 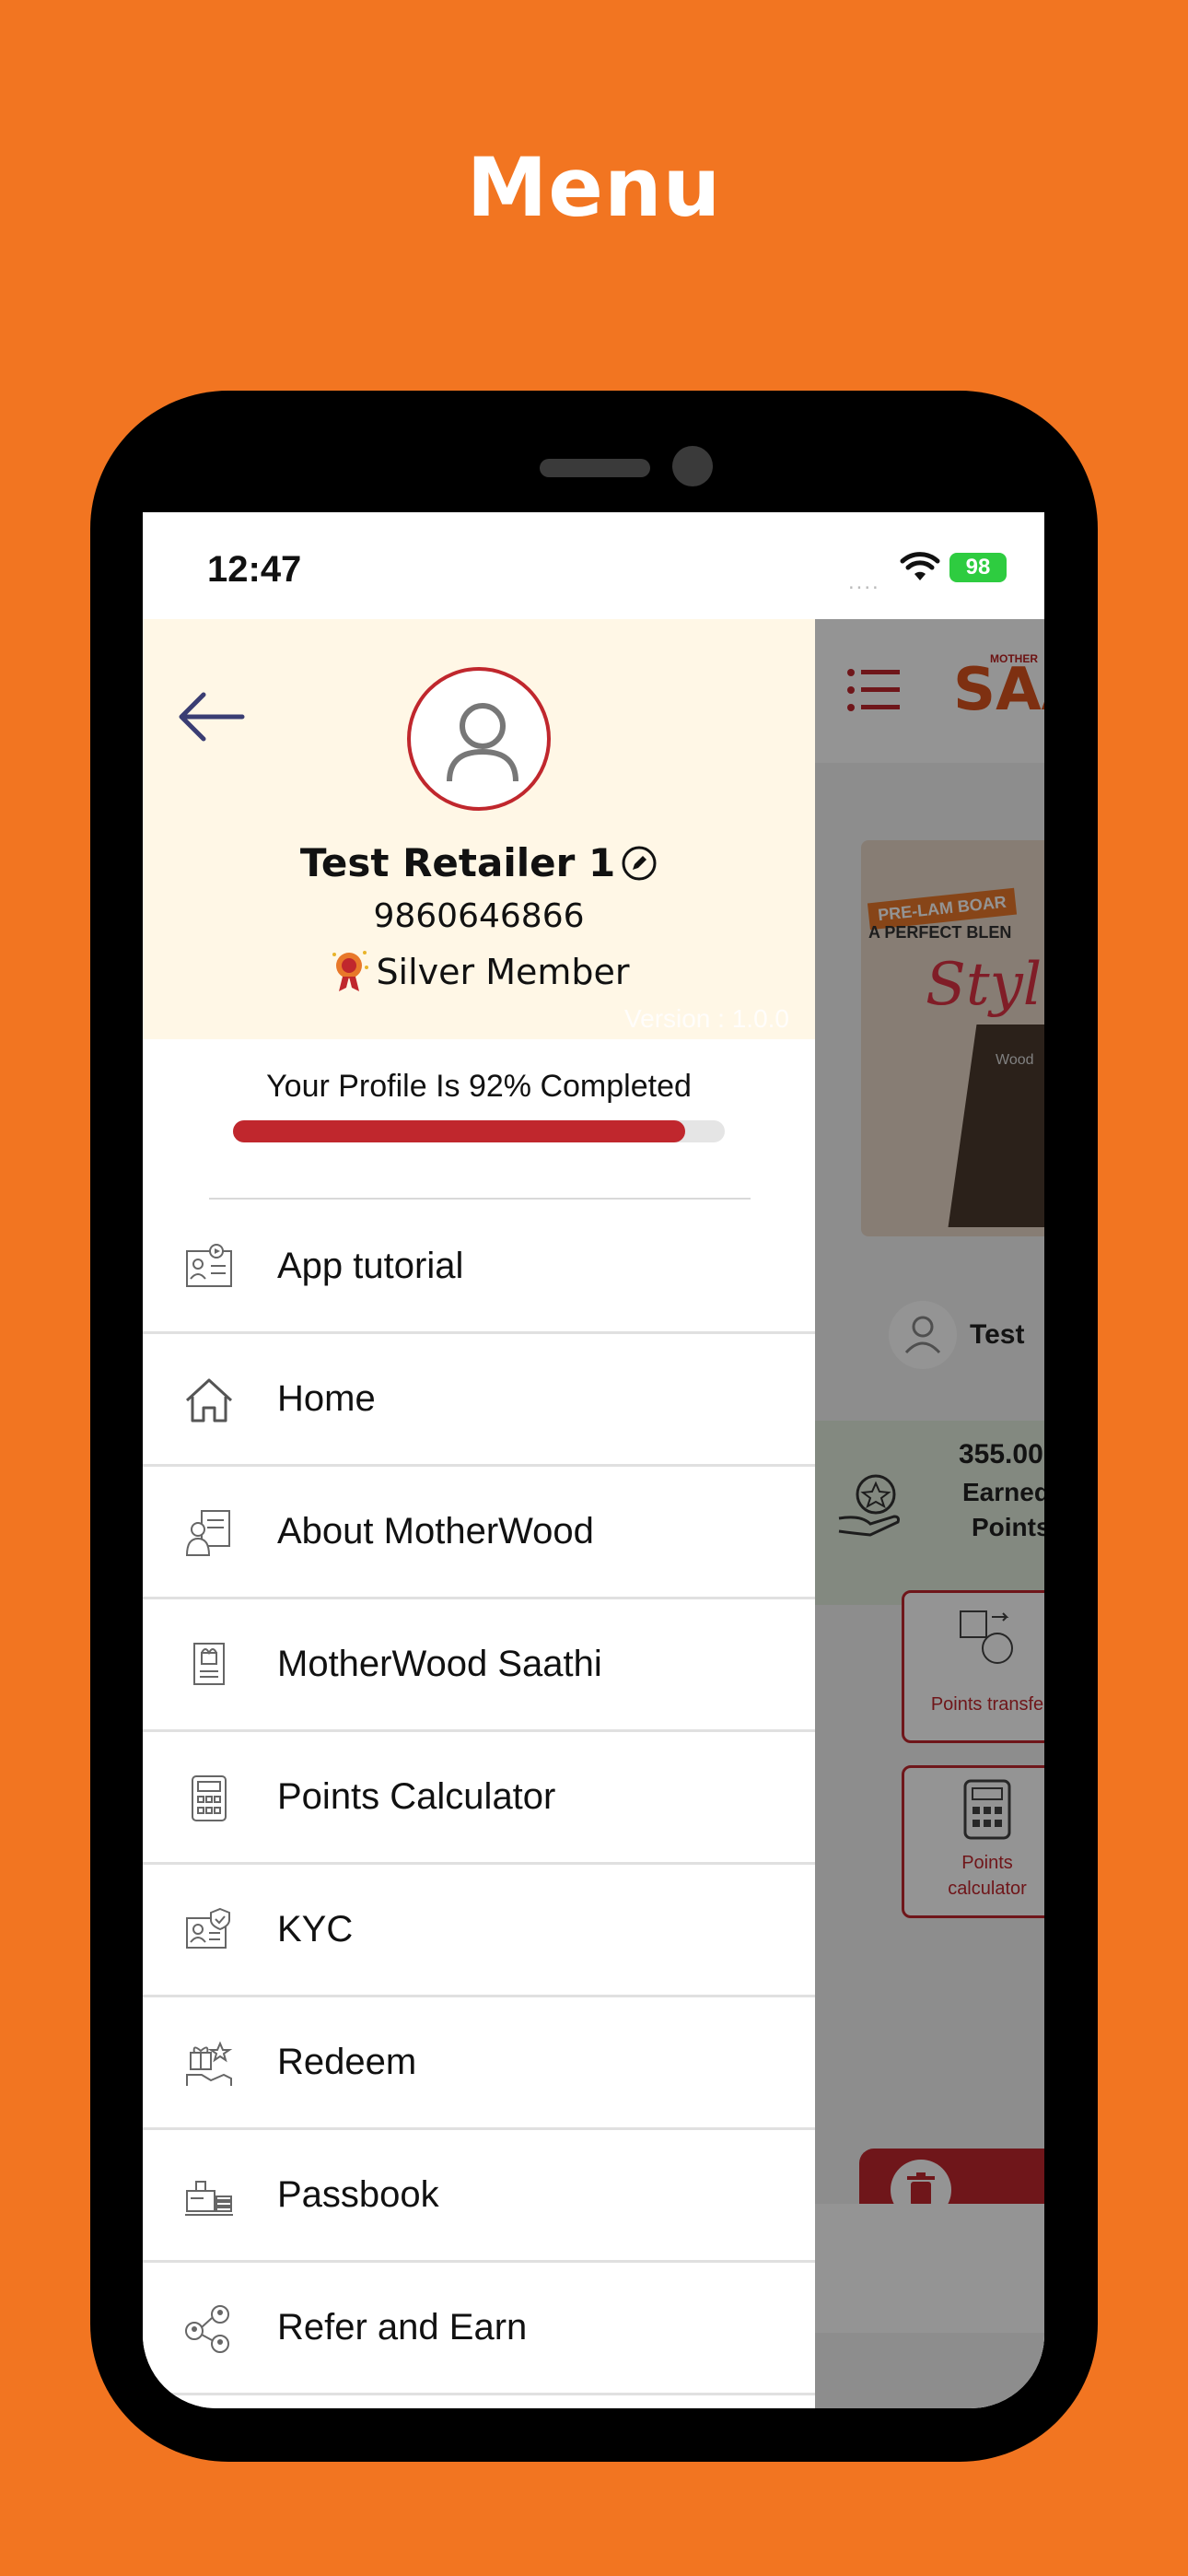 I want to click on menu-item-label: Refer and Earn, so click(x=402, y=2327).